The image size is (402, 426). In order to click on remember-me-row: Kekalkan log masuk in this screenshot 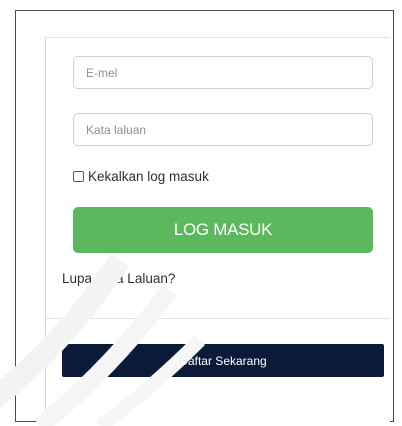, I will do `click(141, 176)`.